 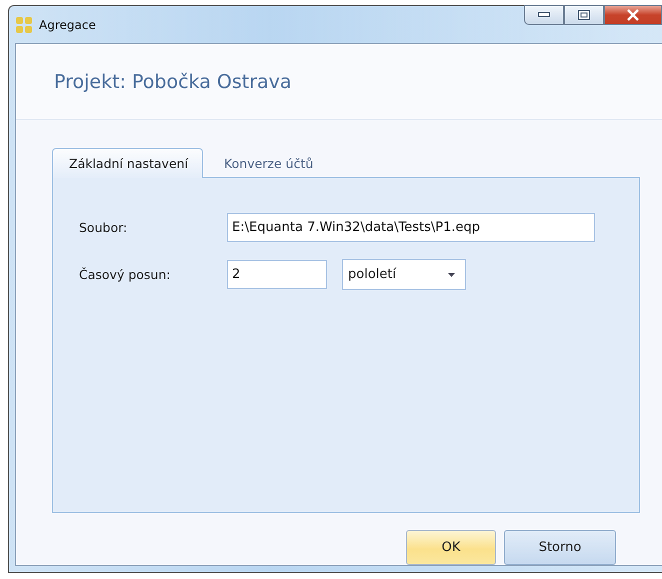 What do you see at coordinates (404, 274) in the screenshot?
I see `unit-dropdown: pololetí` at bounding box center [404, 274].